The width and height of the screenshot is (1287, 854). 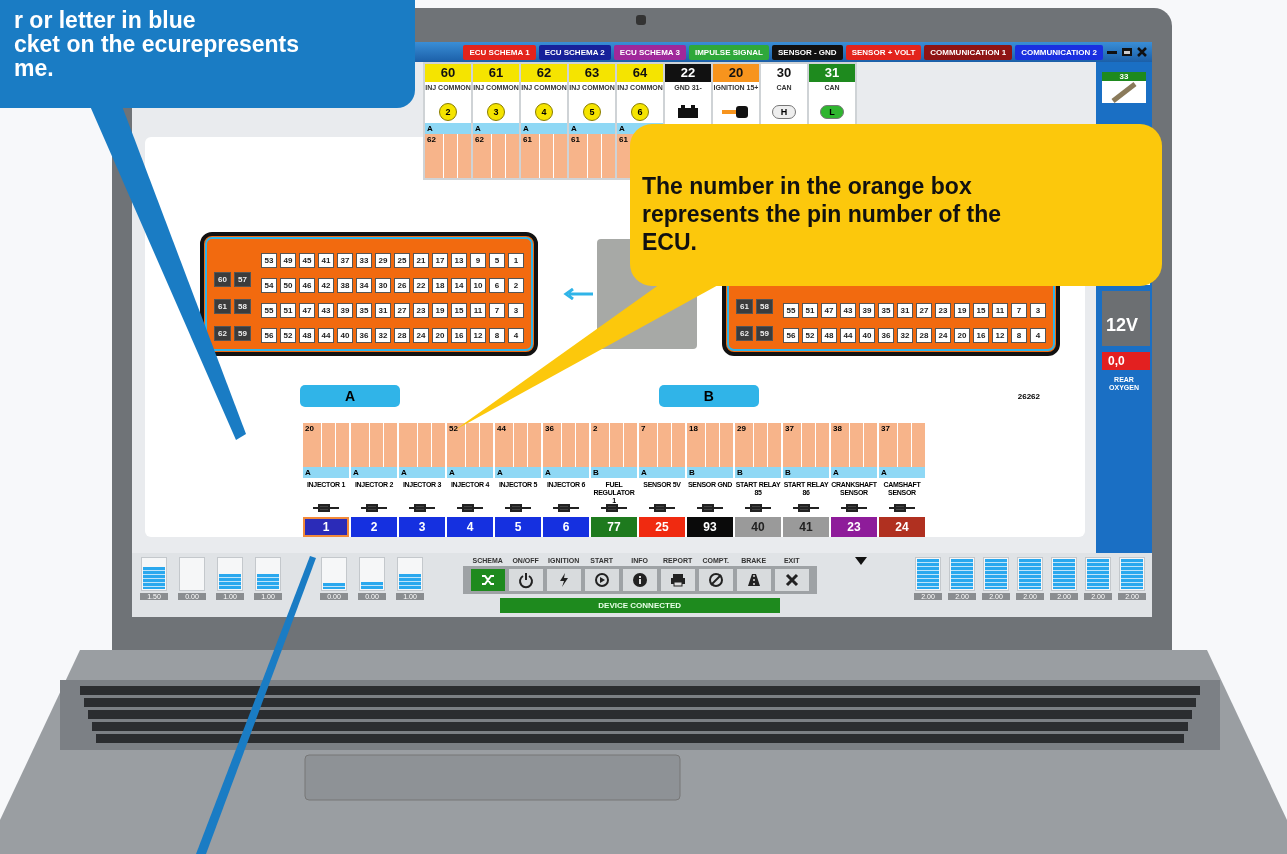 What do you see at coordinates (374, 527) in the screenshot?
I see `channel-number: 2` at bounding box center [374, 527].